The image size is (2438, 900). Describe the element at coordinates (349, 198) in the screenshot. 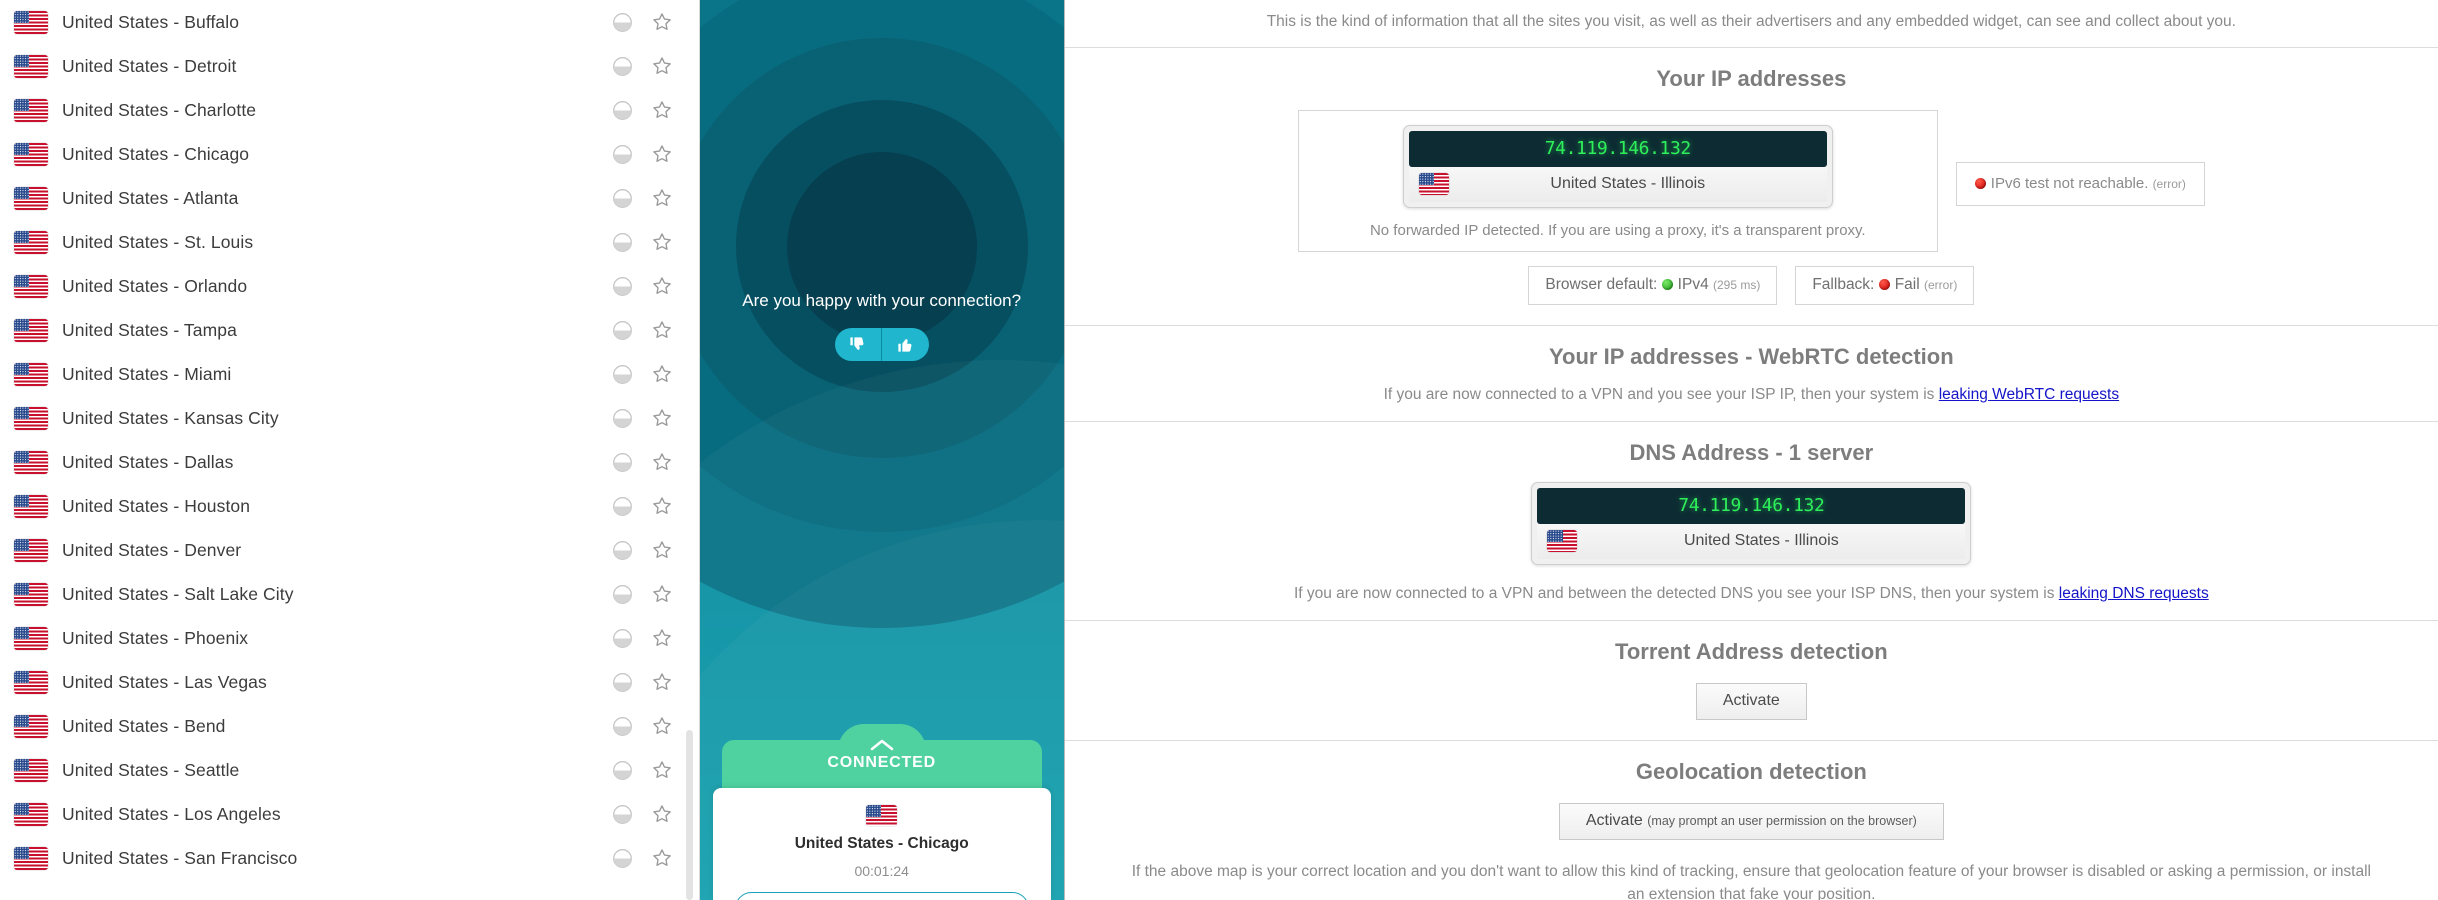

I see `server-list-item: United States - Atlanta` at that location.